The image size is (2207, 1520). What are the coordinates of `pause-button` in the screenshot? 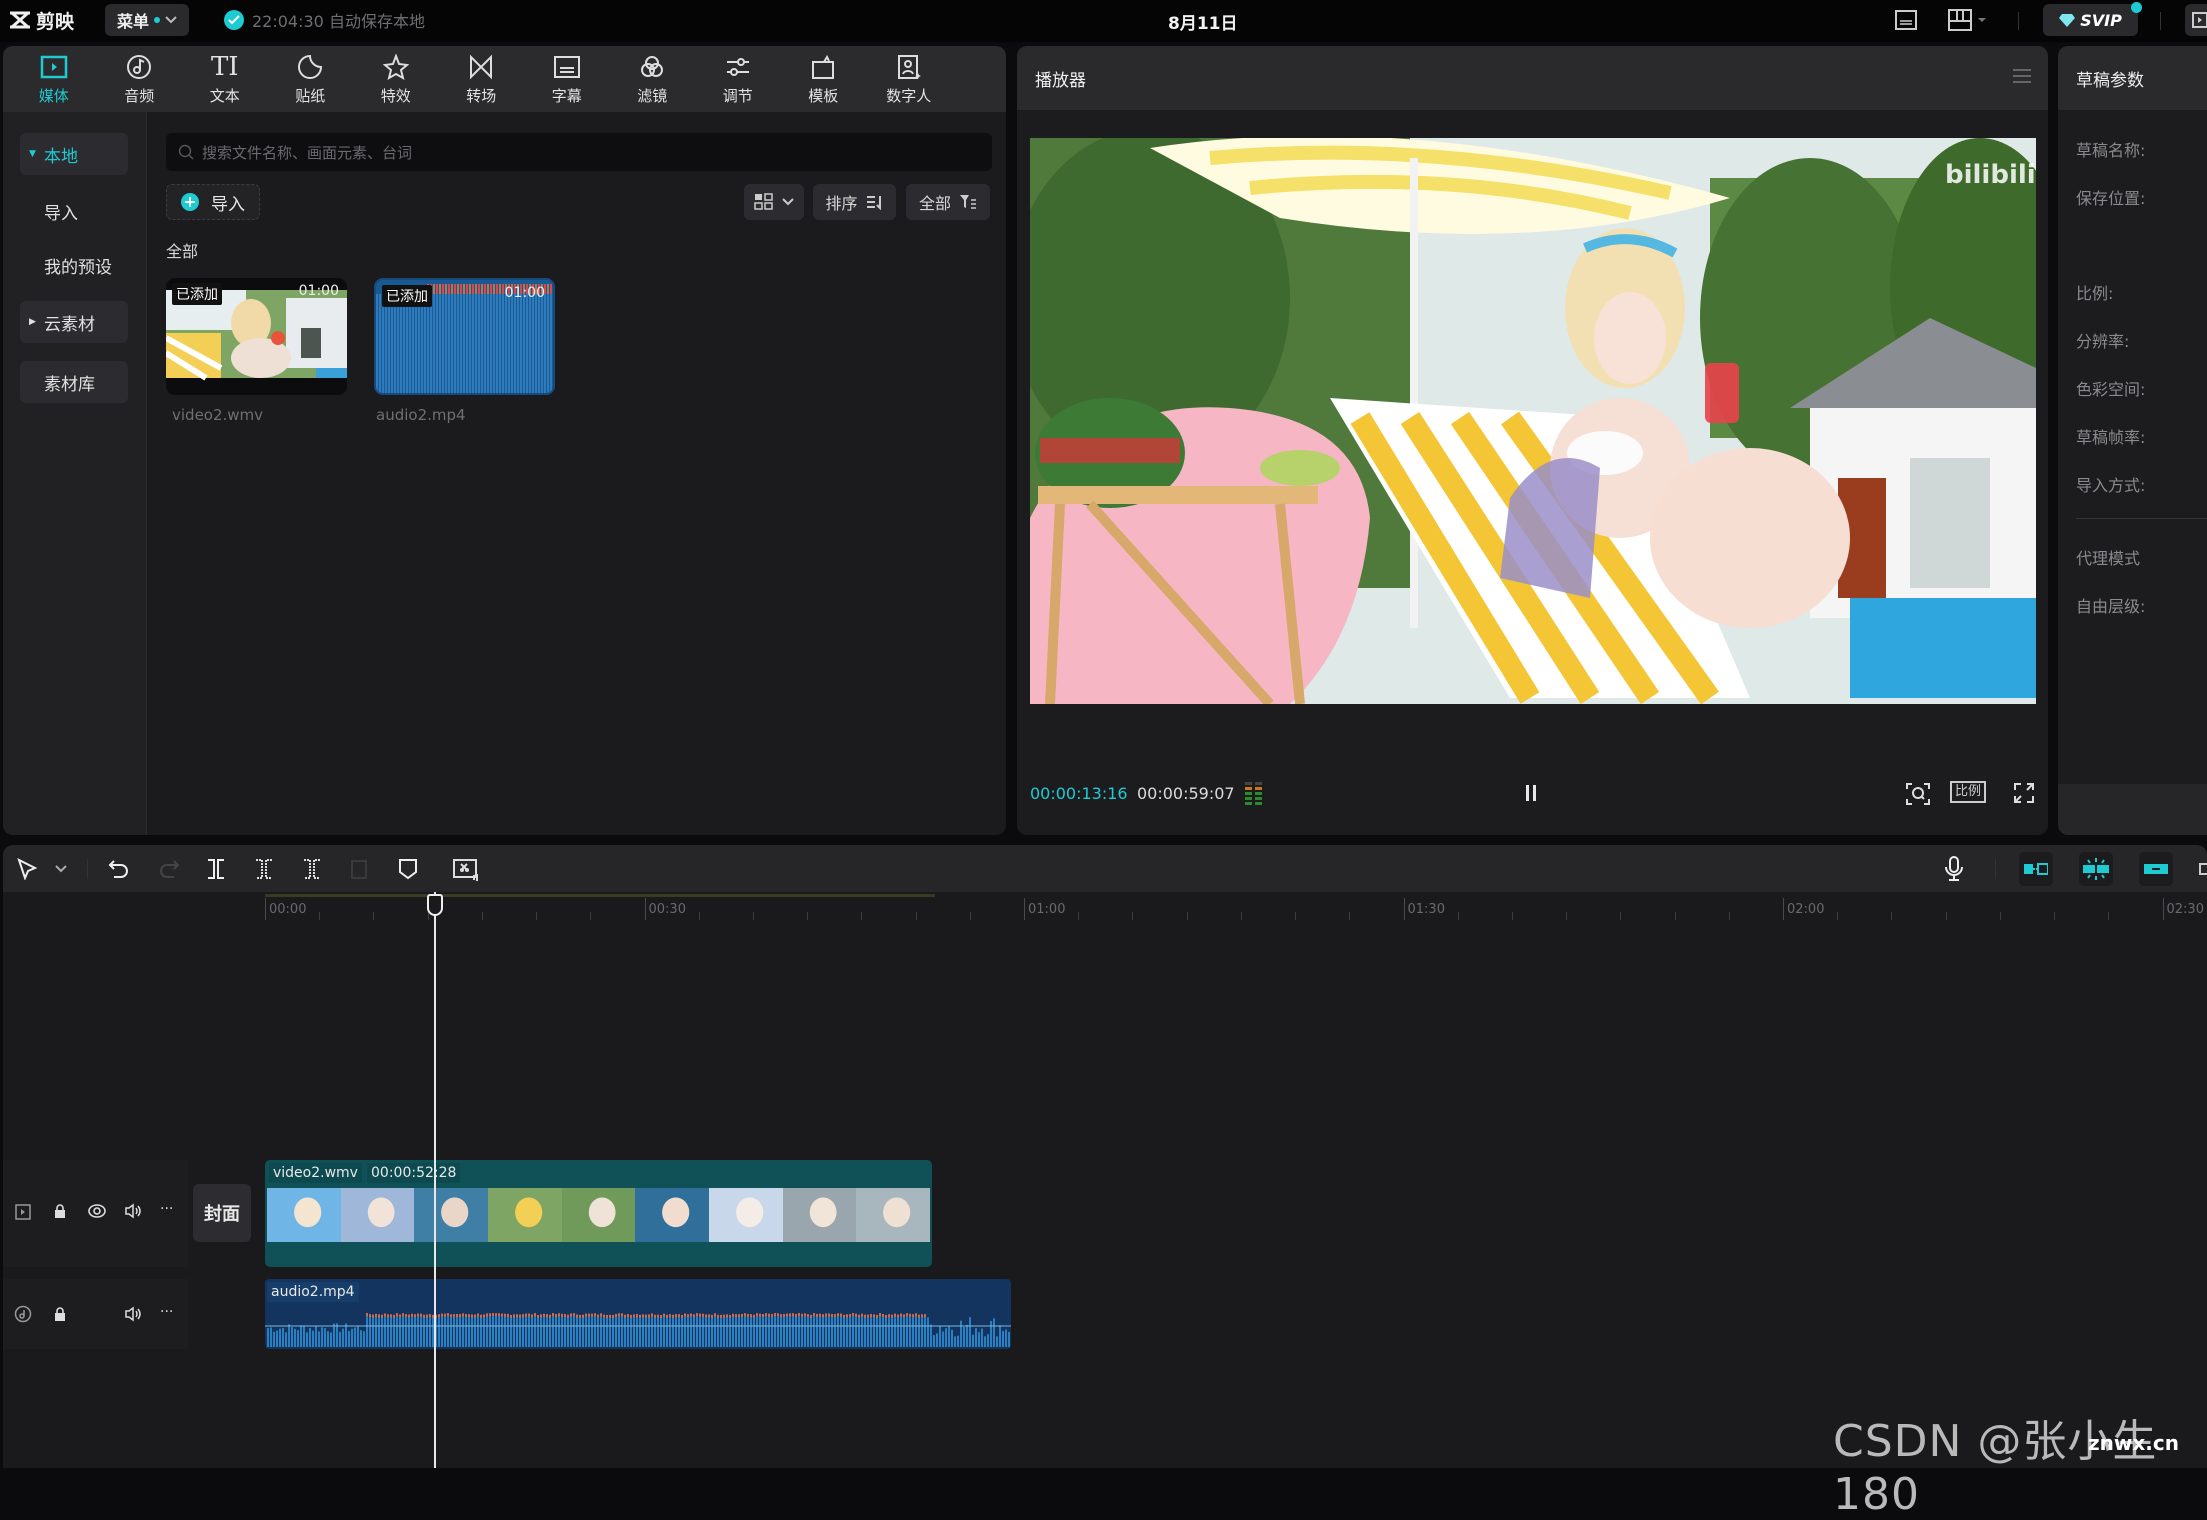 It's located at (1531, 793).